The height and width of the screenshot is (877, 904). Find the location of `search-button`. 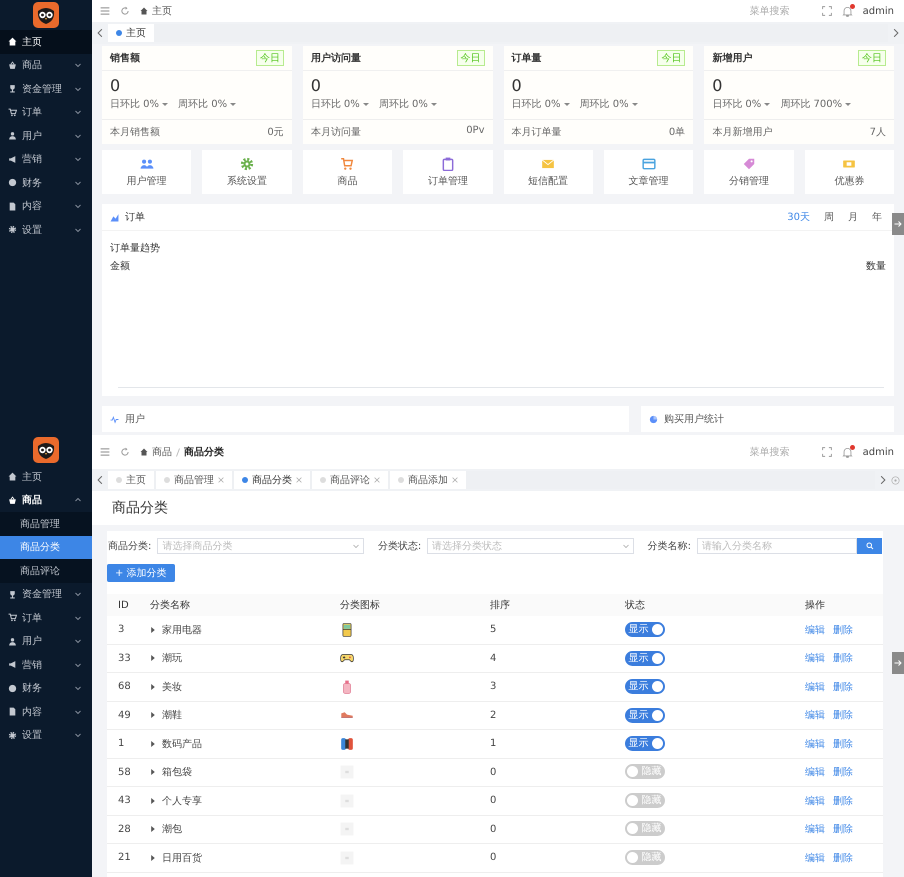

search-button is located at coordinates (869, 546).